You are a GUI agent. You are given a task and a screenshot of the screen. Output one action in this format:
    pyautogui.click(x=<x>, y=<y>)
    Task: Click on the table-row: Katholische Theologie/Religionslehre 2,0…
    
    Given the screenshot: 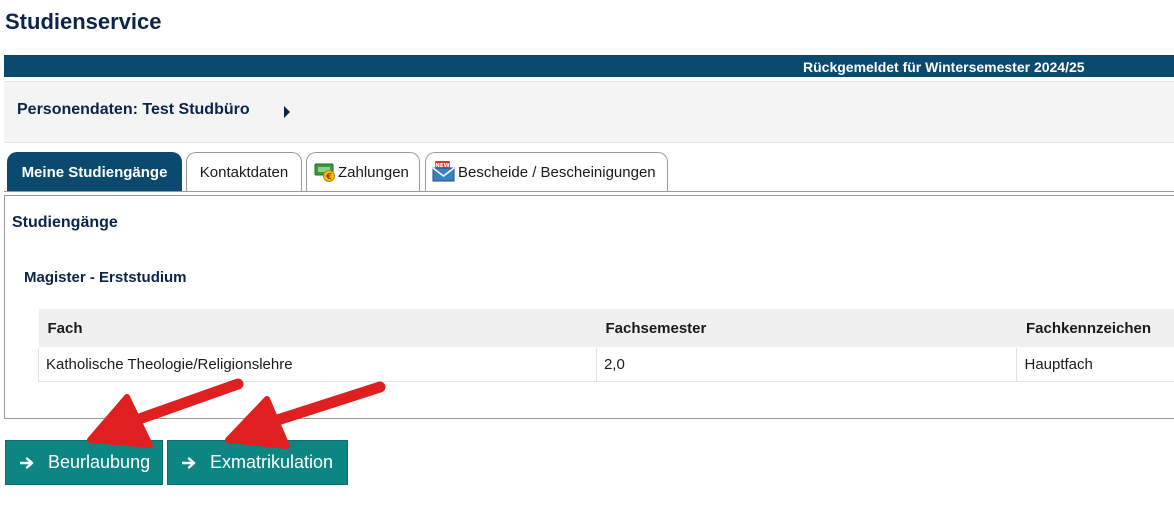 What is the action you would take?
    pyautogui.click(x=606, y=364)
    